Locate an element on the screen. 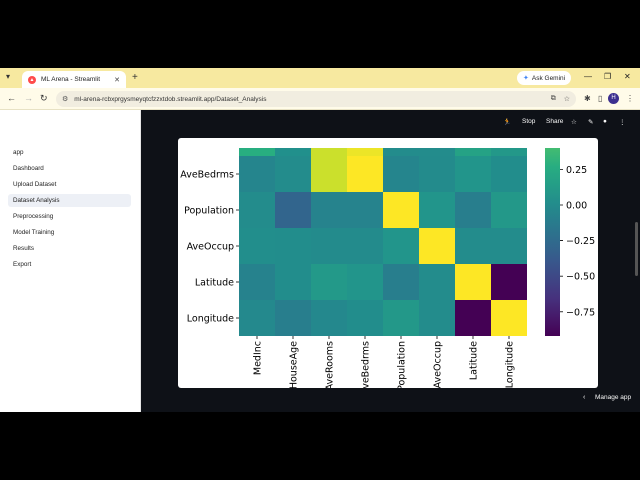 This screenshot has height=480, width=640. colorbar-tick-label: −0.25 is located at coordinates (580, 241).